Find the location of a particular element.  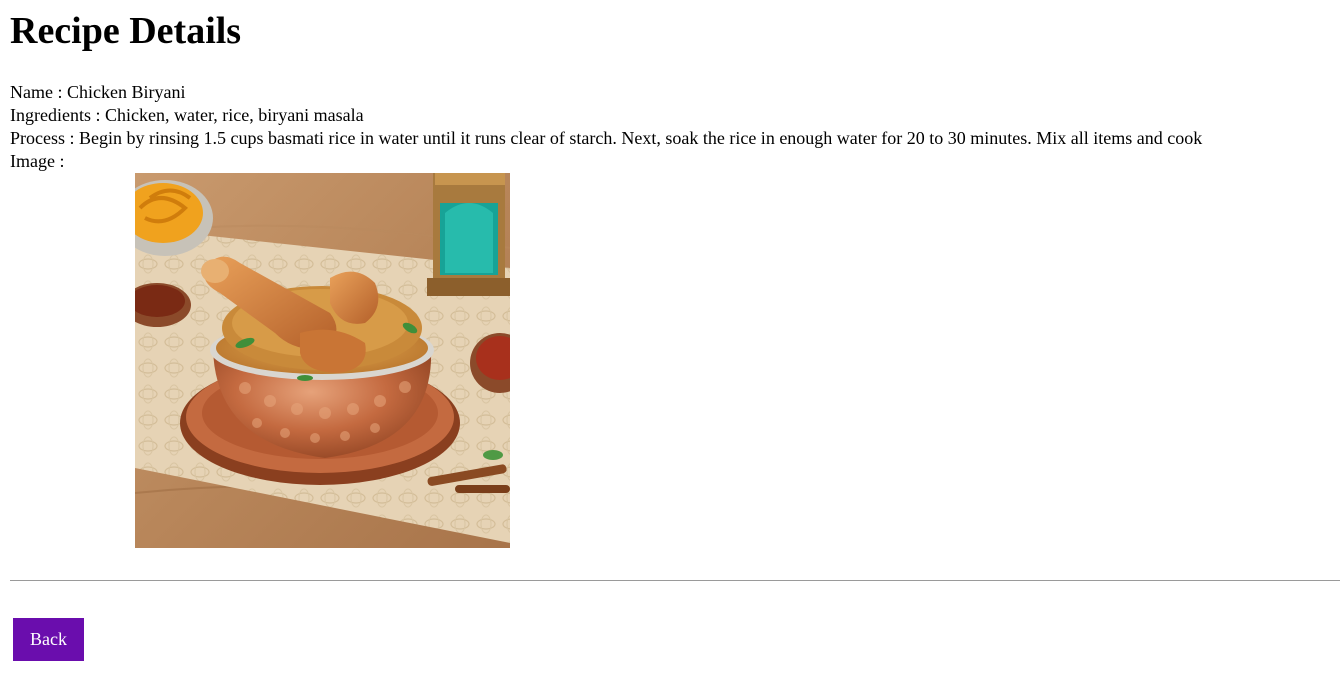

recipe-image-label: Image : is located at coordinates (37, 161).